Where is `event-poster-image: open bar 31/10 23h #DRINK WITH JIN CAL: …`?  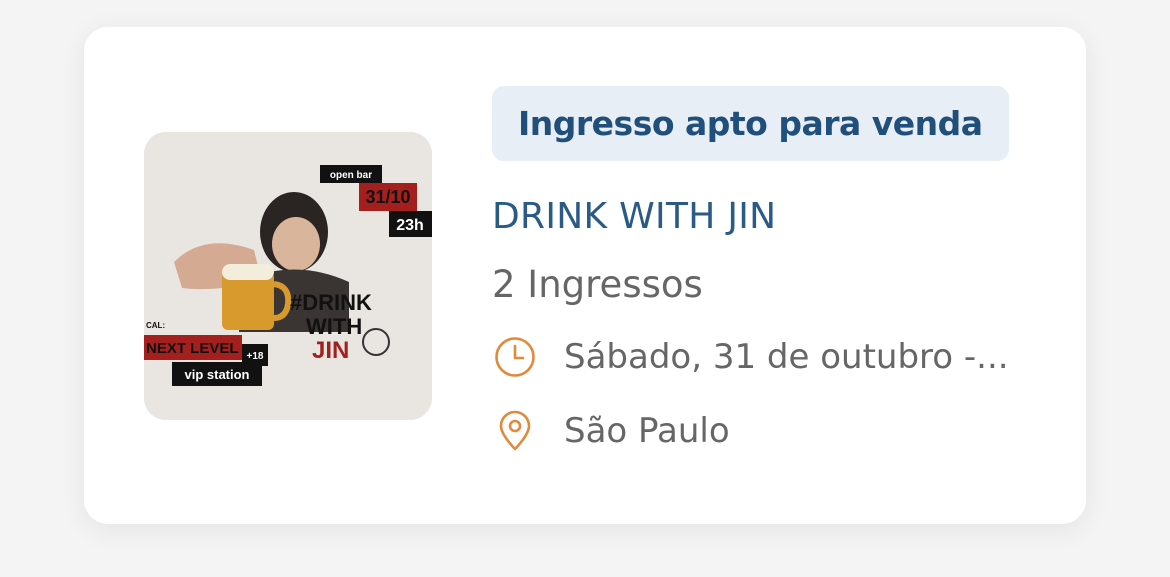
event-poster-image: open bar 31/10 23h #DRINK WITH JIN CAL: … is located at coordinates (288, 276).